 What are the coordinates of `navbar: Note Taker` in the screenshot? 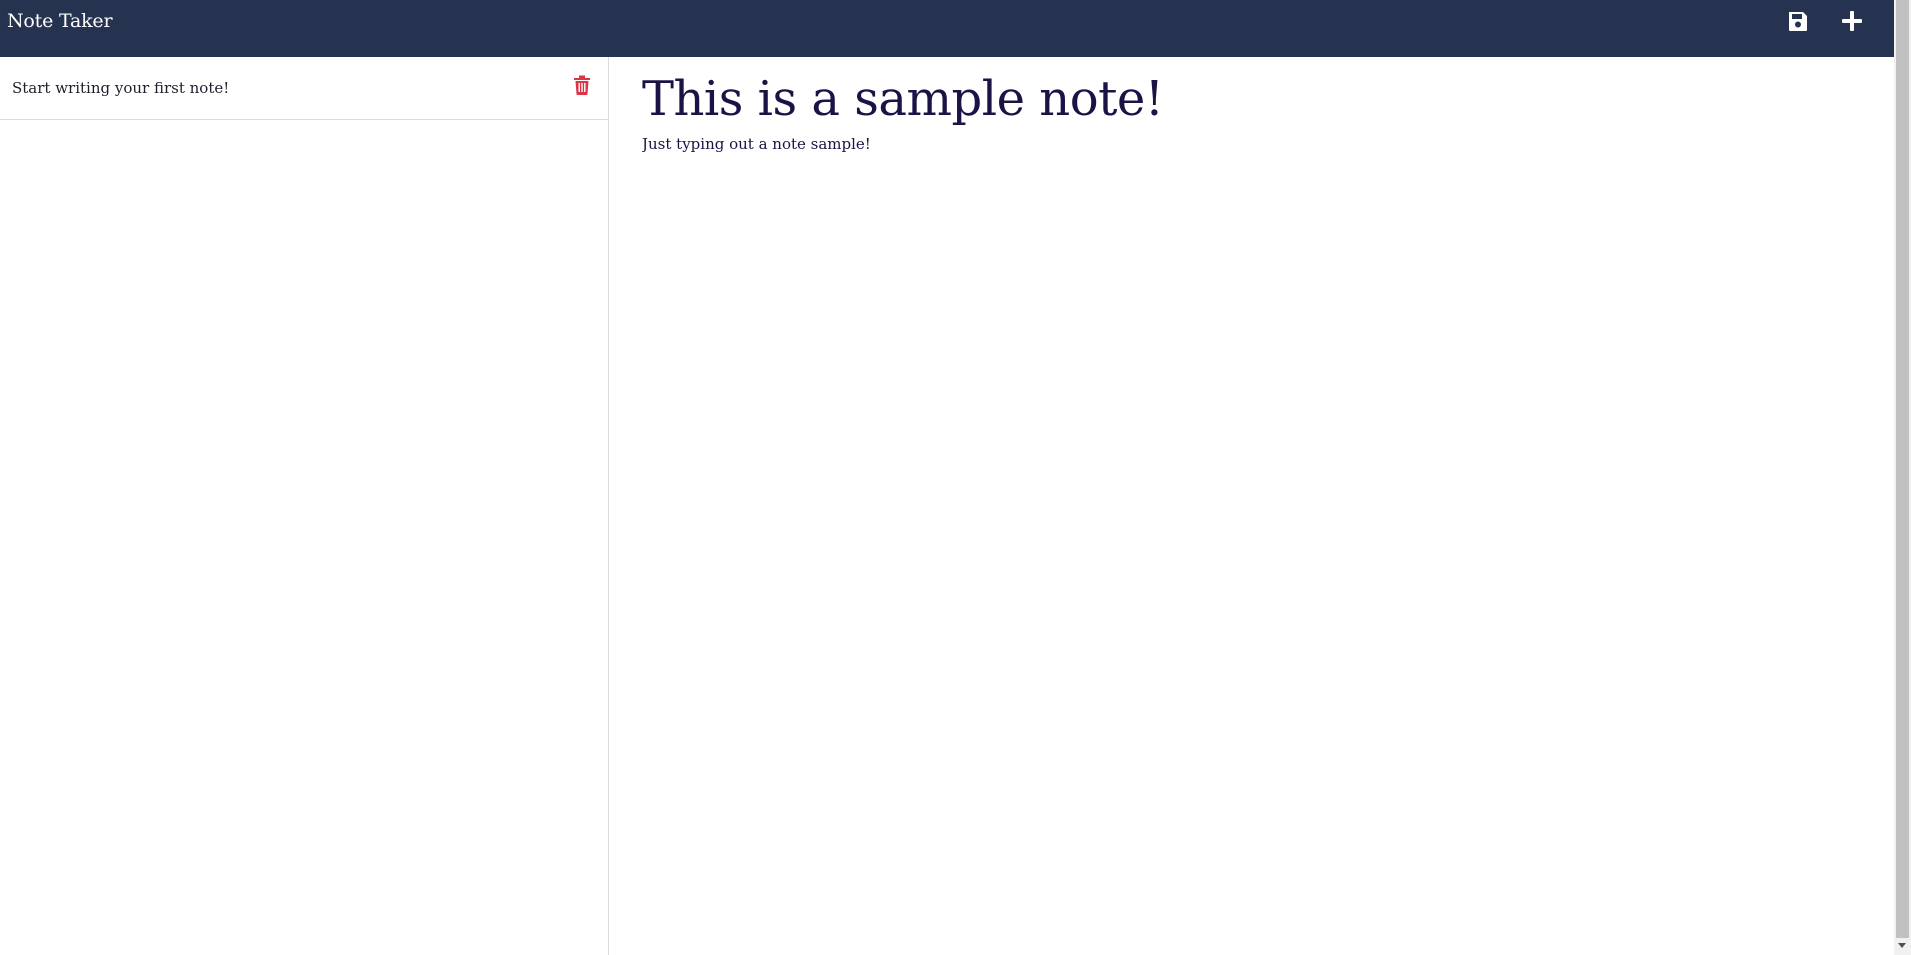 It's located at (947, 28).